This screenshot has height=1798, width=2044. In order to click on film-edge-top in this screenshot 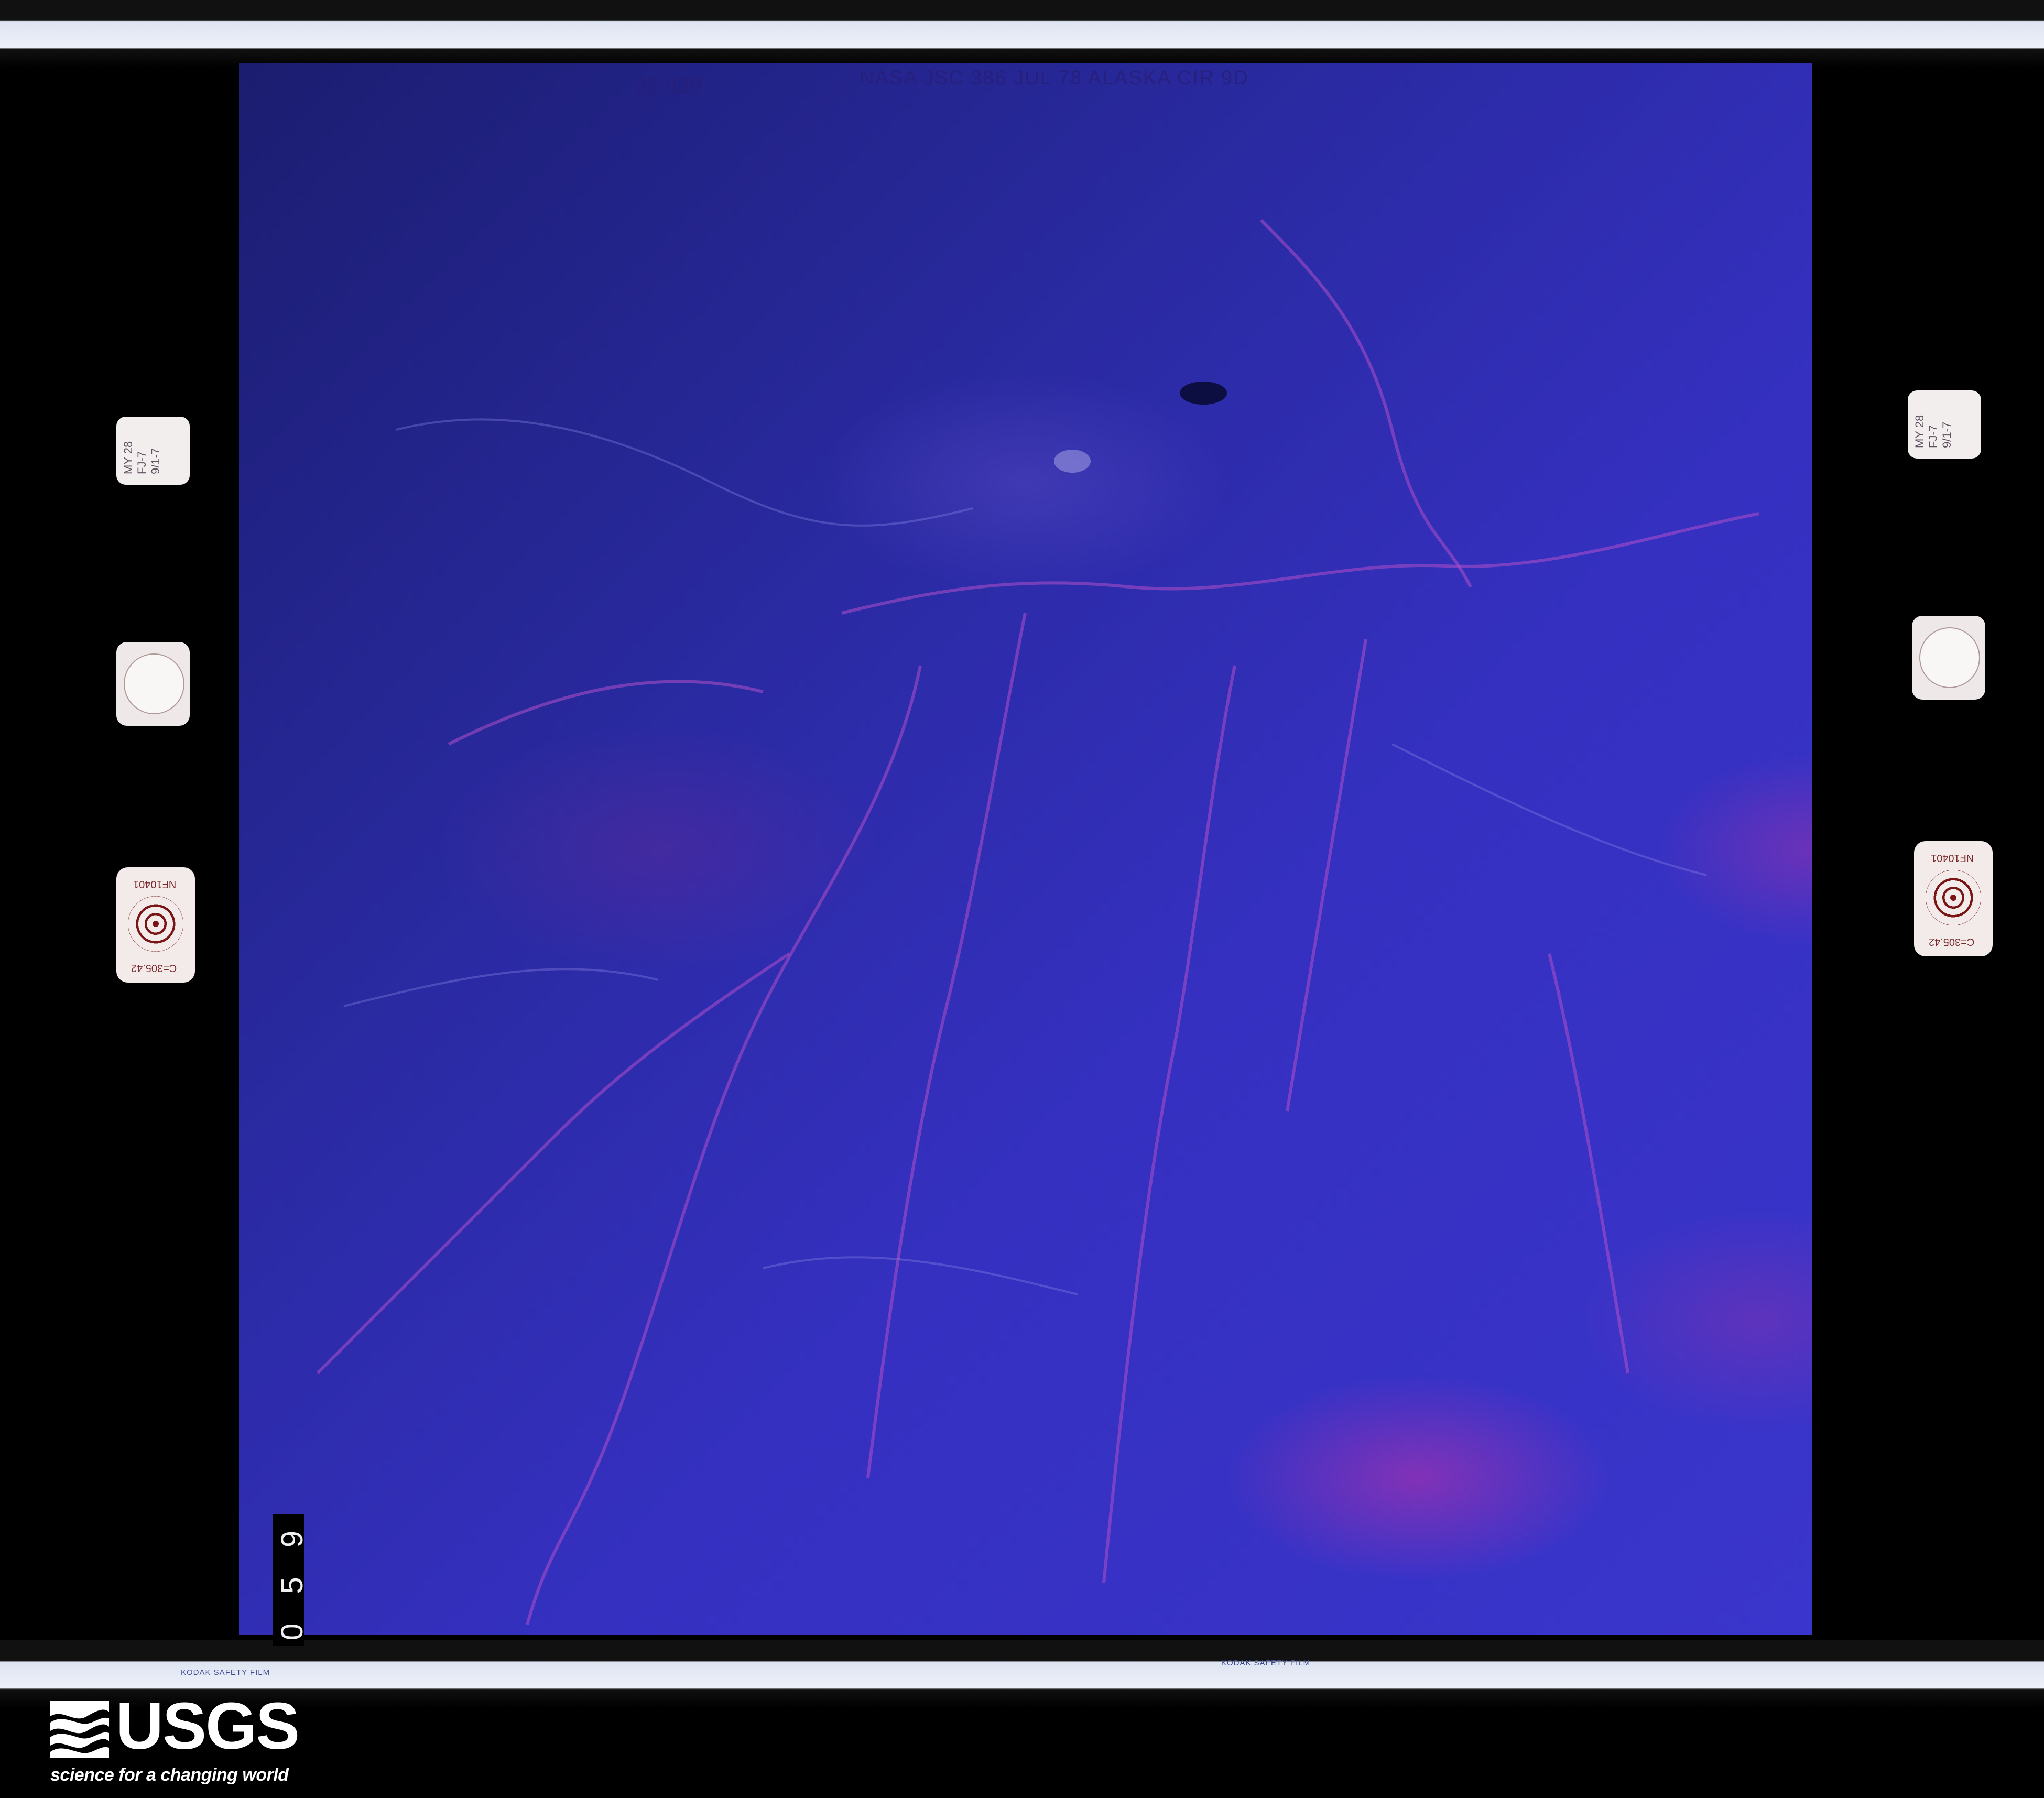, I will do `click(1022, 34)`.